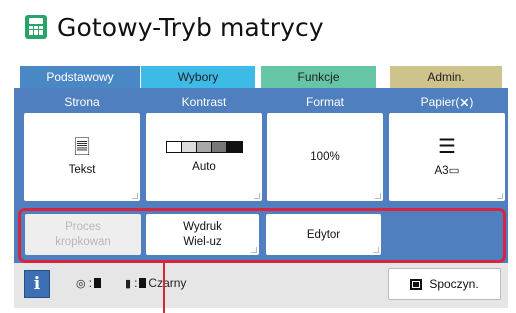  I want to click on sleep-icon, so click(416, 284).